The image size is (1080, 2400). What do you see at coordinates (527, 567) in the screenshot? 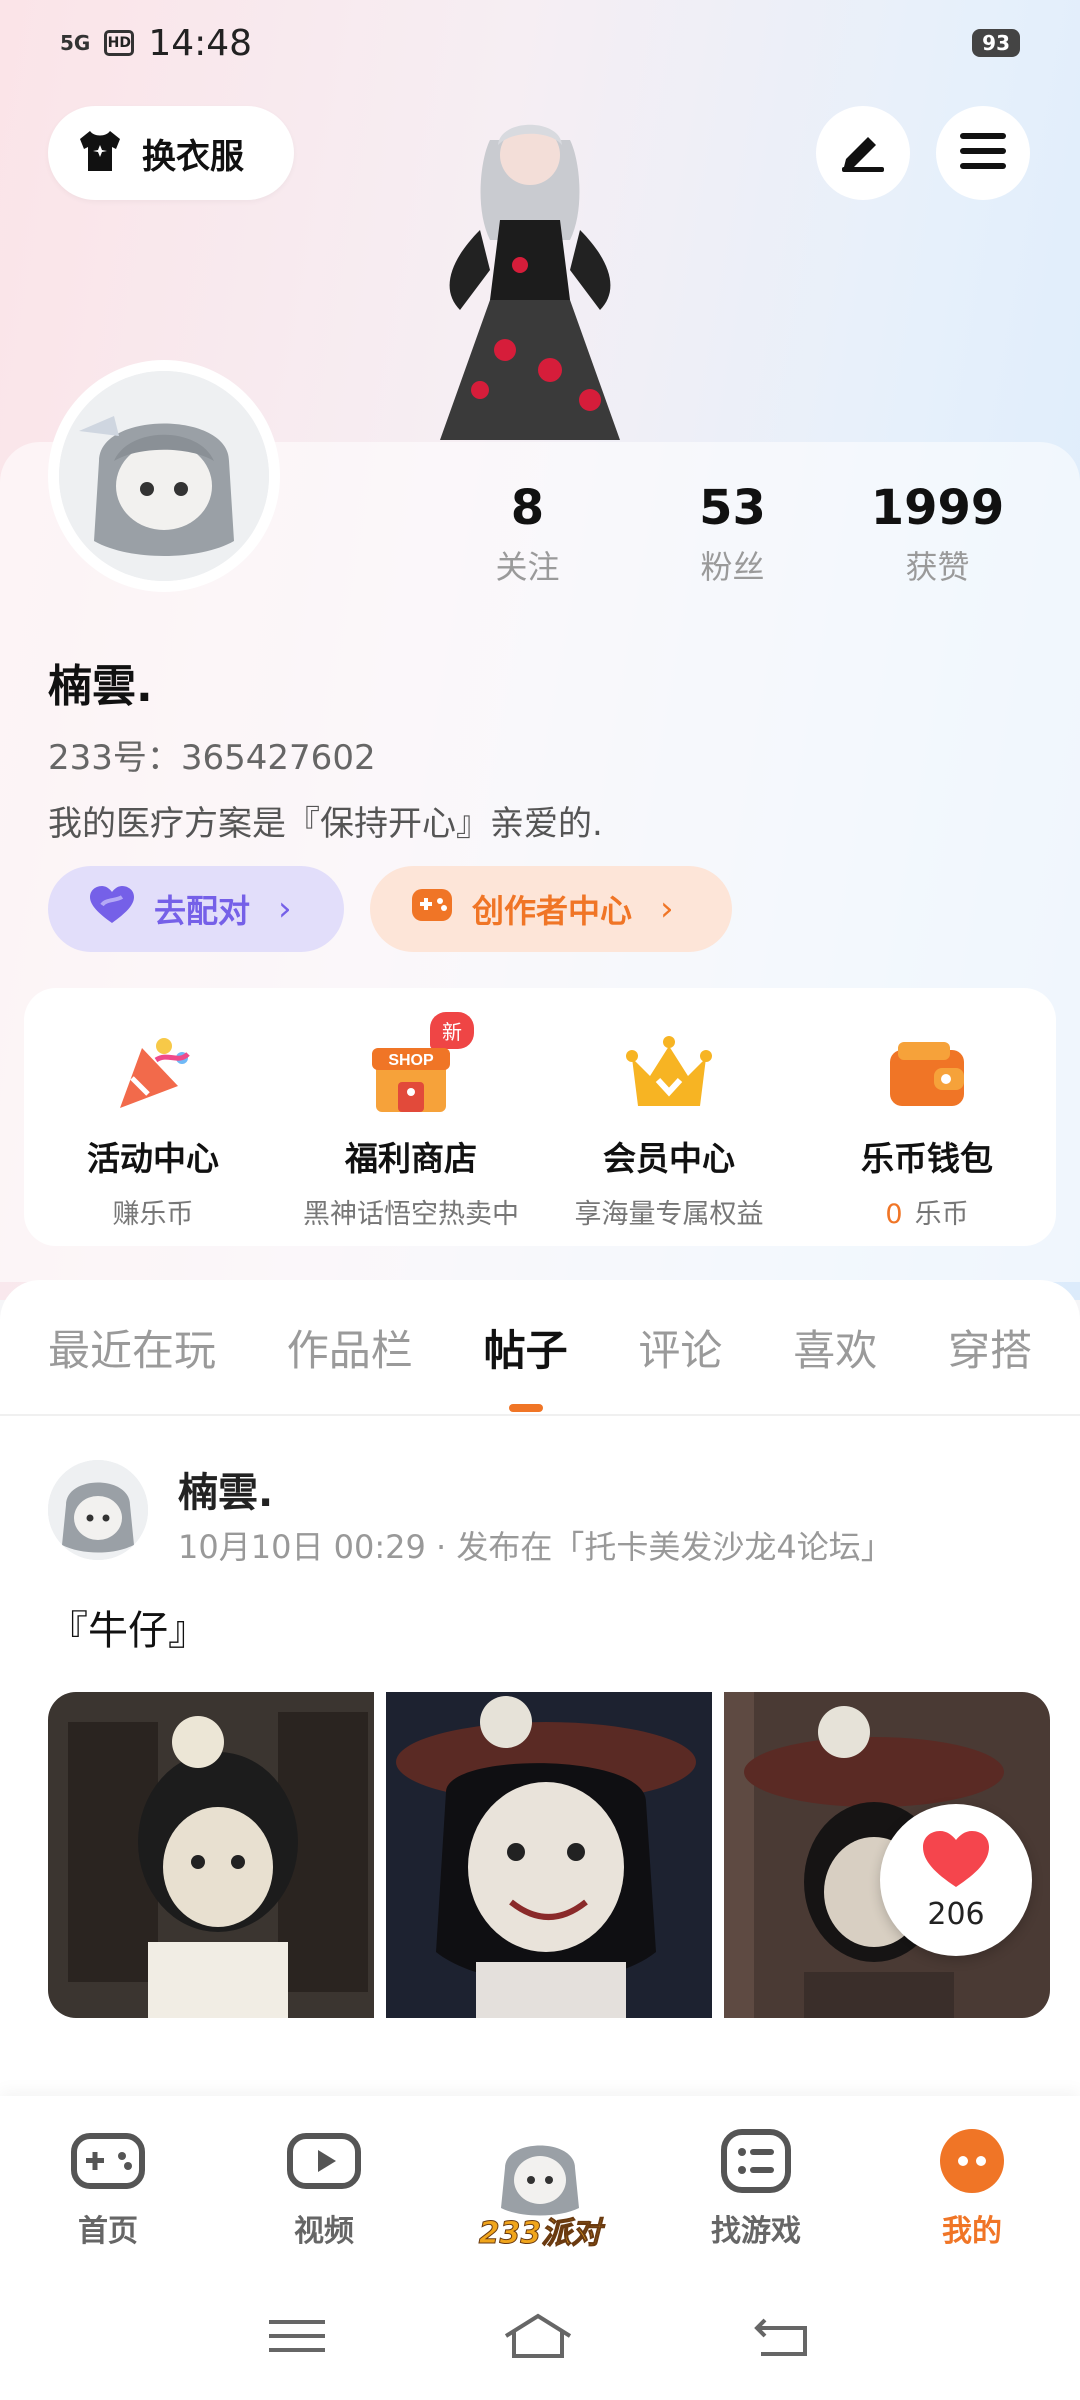
I see `stat-label: 关注` at bounding box center [527, 567].